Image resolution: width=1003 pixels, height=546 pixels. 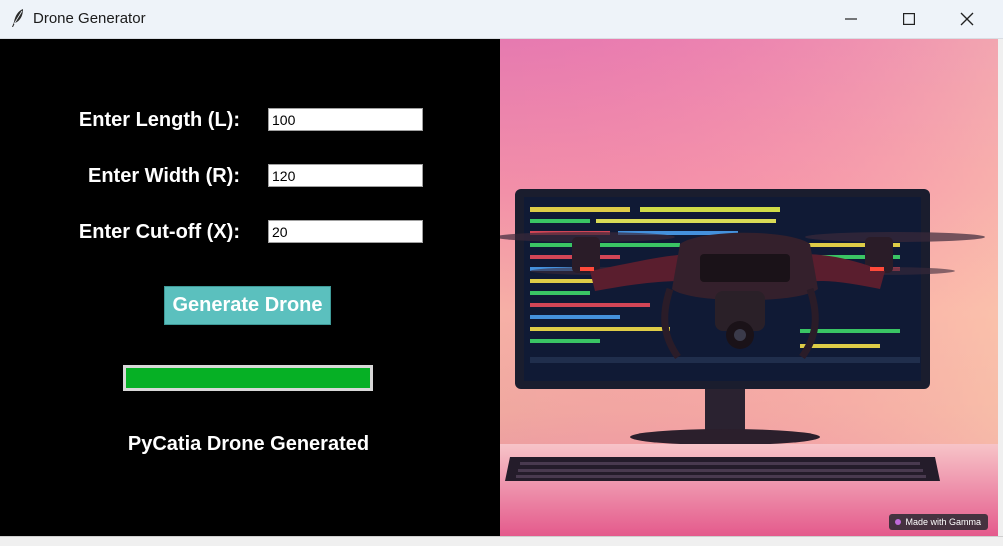 What do you see at coordinates (898, 522) in the screenshot?
I see `gamma-logo-icon` at bounding box center [898, 522].